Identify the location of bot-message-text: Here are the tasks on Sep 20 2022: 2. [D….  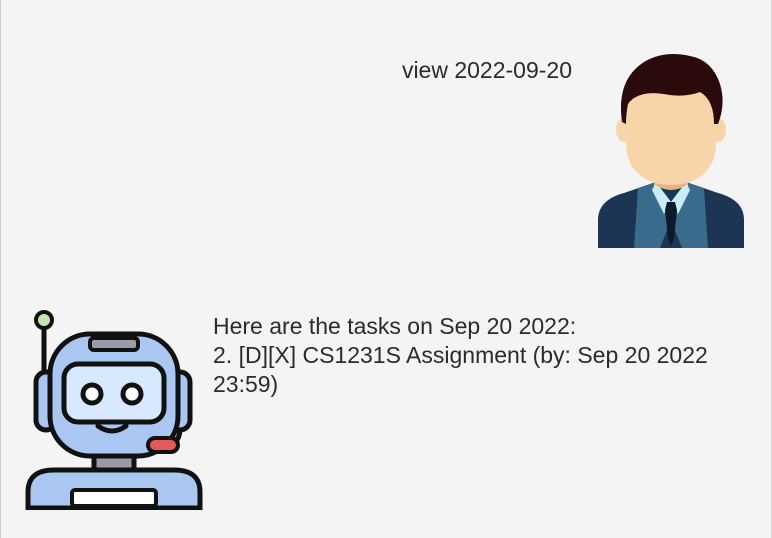
(460, 355).